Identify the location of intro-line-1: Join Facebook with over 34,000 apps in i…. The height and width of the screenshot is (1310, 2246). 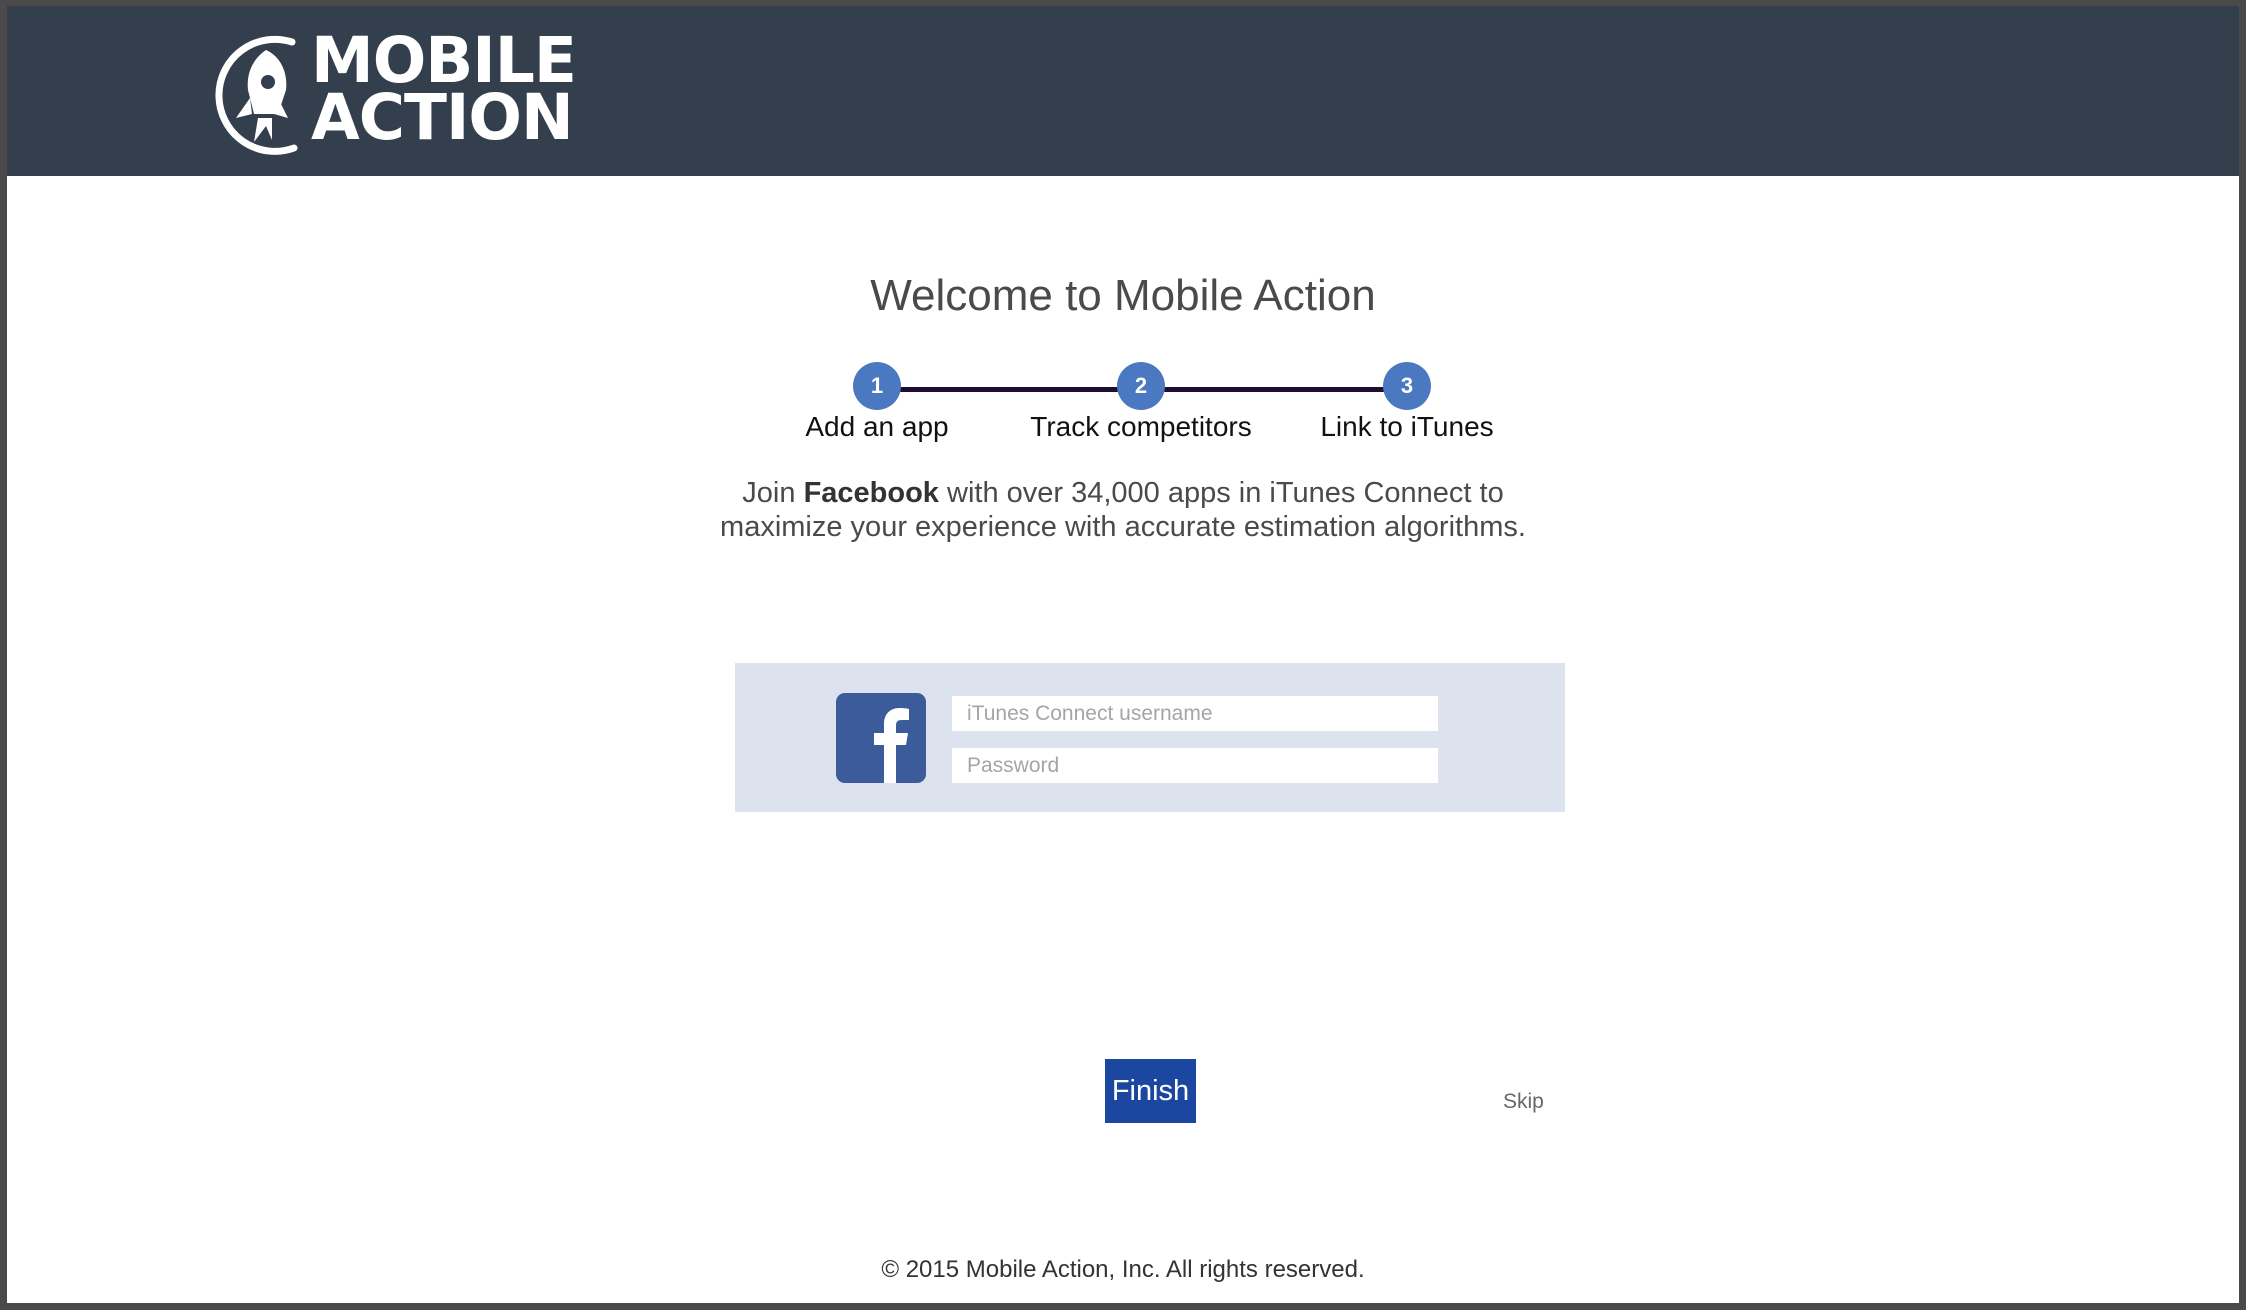
(1123, 493).